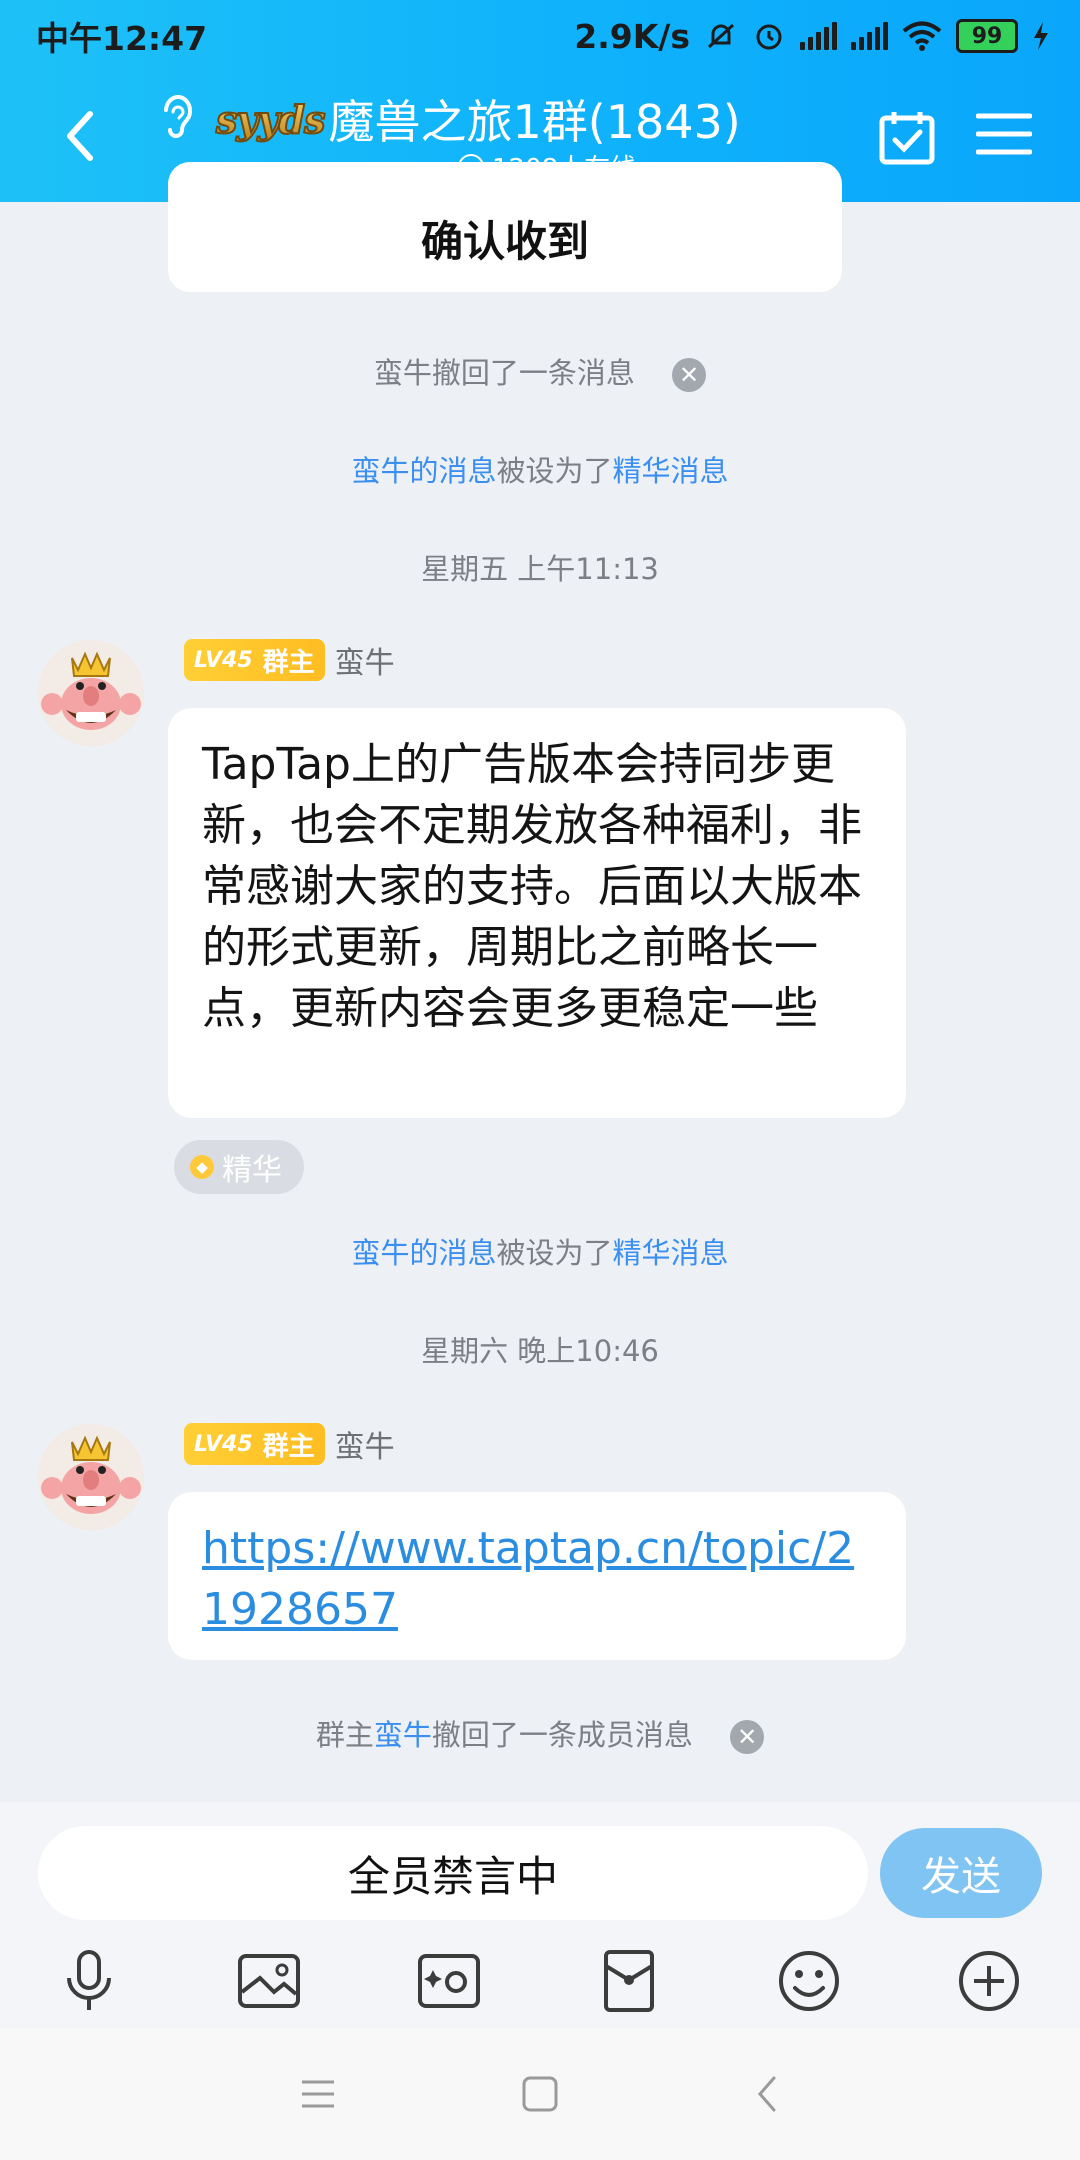 The height and width of the screenshot is (2160, 1080). I want to click on input-bar: 全员禁言中 发送, so click(540, 1915).